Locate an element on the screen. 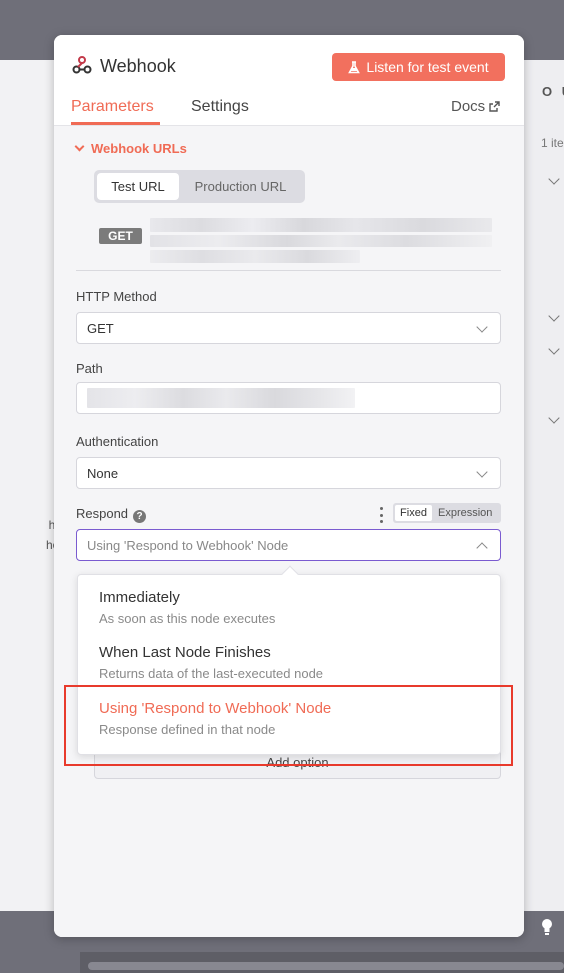  annotation-highlight-box is located at coordinates (288, 725).